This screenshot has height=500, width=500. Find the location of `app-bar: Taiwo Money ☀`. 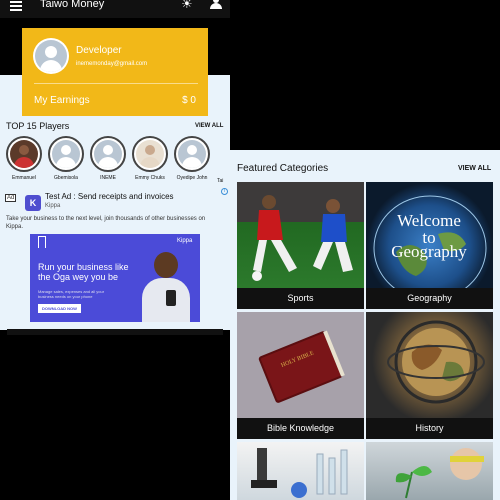

app-bar: Taiwo Money ☀ is located at coordinates (115, 9).